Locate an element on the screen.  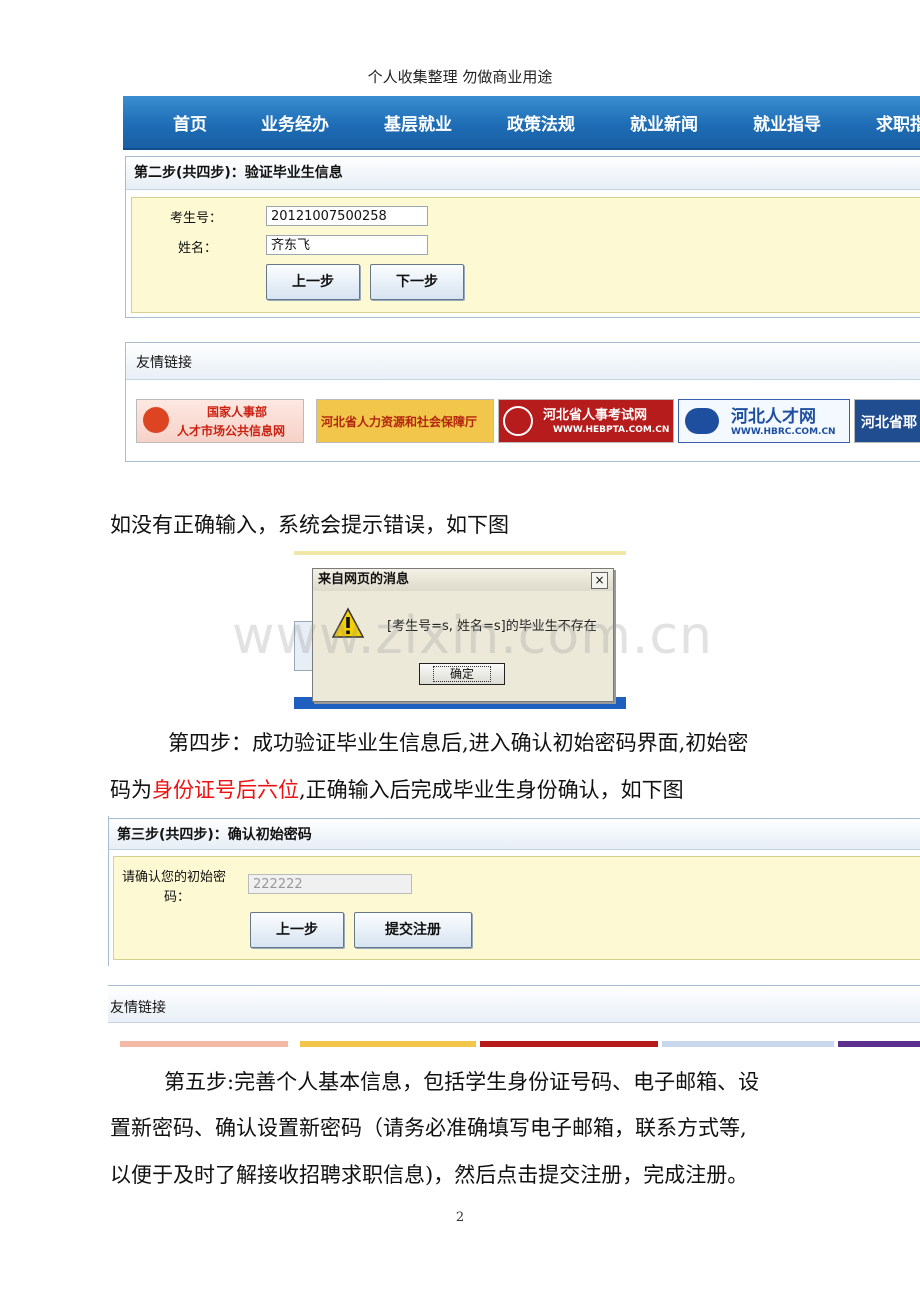
submit-register-button: 提交注册 is located at coordinates (413, 930).